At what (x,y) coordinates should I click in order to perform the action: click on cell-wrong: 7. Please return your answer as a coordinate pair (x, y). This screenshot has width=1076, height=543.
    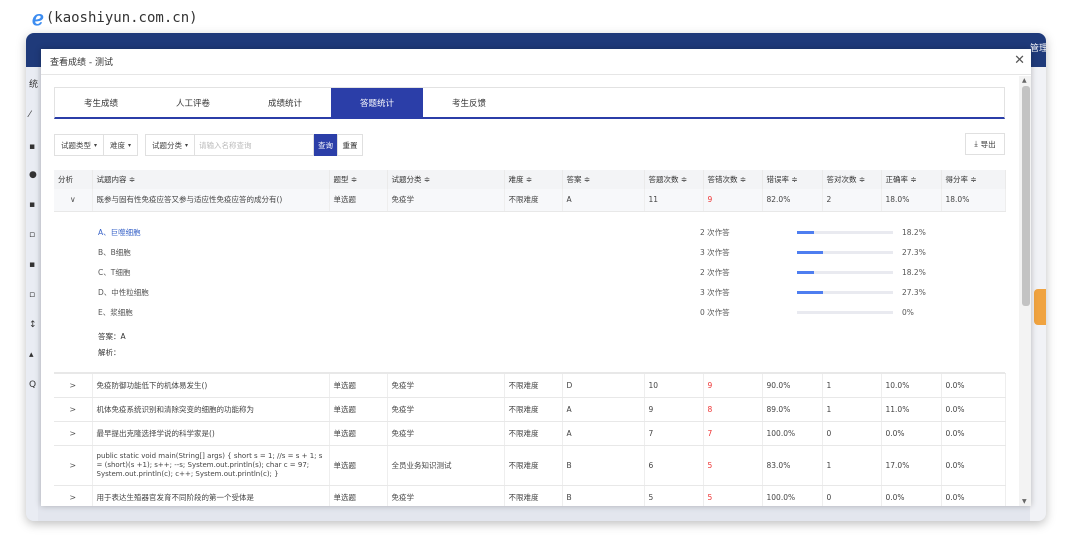
    Looking at the image, I should click on (733, 433).